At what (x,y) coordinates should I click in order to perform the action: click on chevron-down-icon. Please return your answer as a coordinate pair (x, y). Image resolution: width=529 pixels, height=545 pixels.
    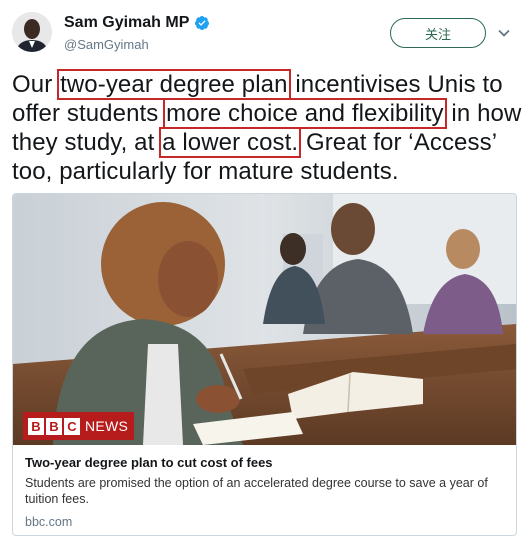
    Looking at the image, I should click on (504, 33).